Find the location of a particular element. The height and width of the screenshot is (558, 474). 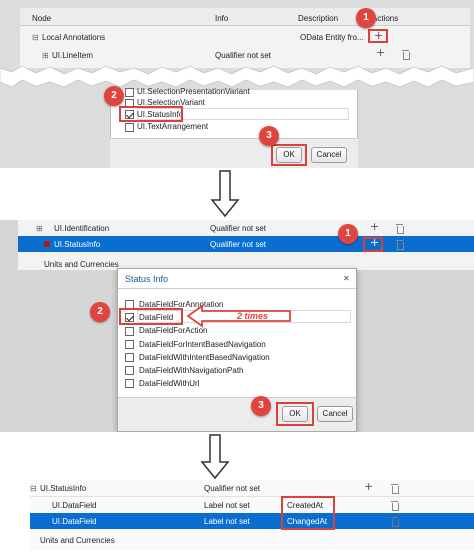

list-item: DataFieldWithIntentBasedNavigation is located at coordinates (204, 357).